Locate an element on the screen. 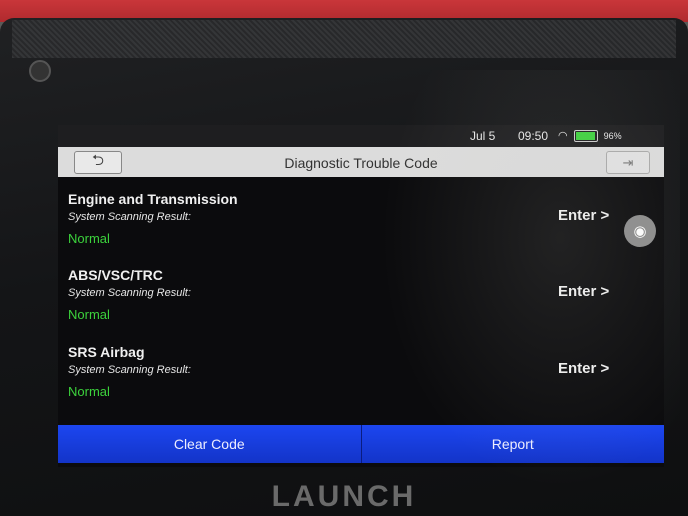  status-time: 09:50 is located at coordinates (533, 136).